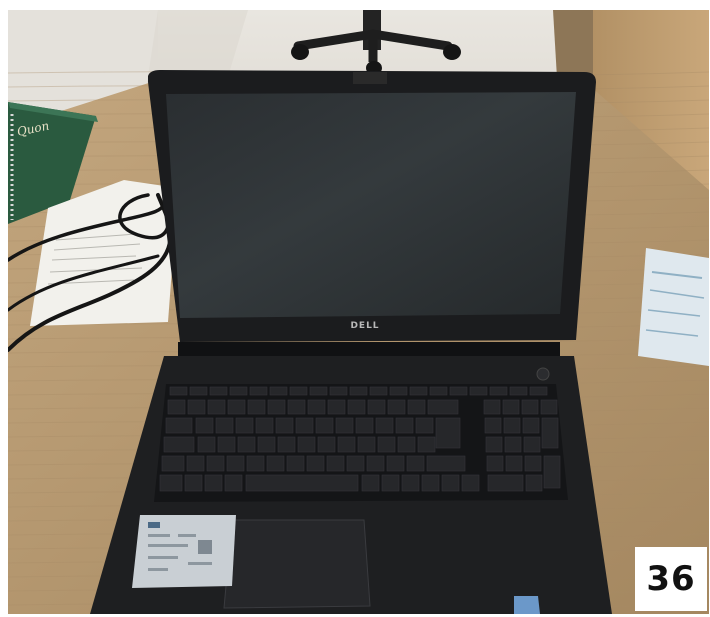 This screenshot has height=617, width=710. What do you see at coordinates (527, 605) in the screenshot?
I see `intel-sticker` at bounding box center [527, 605].